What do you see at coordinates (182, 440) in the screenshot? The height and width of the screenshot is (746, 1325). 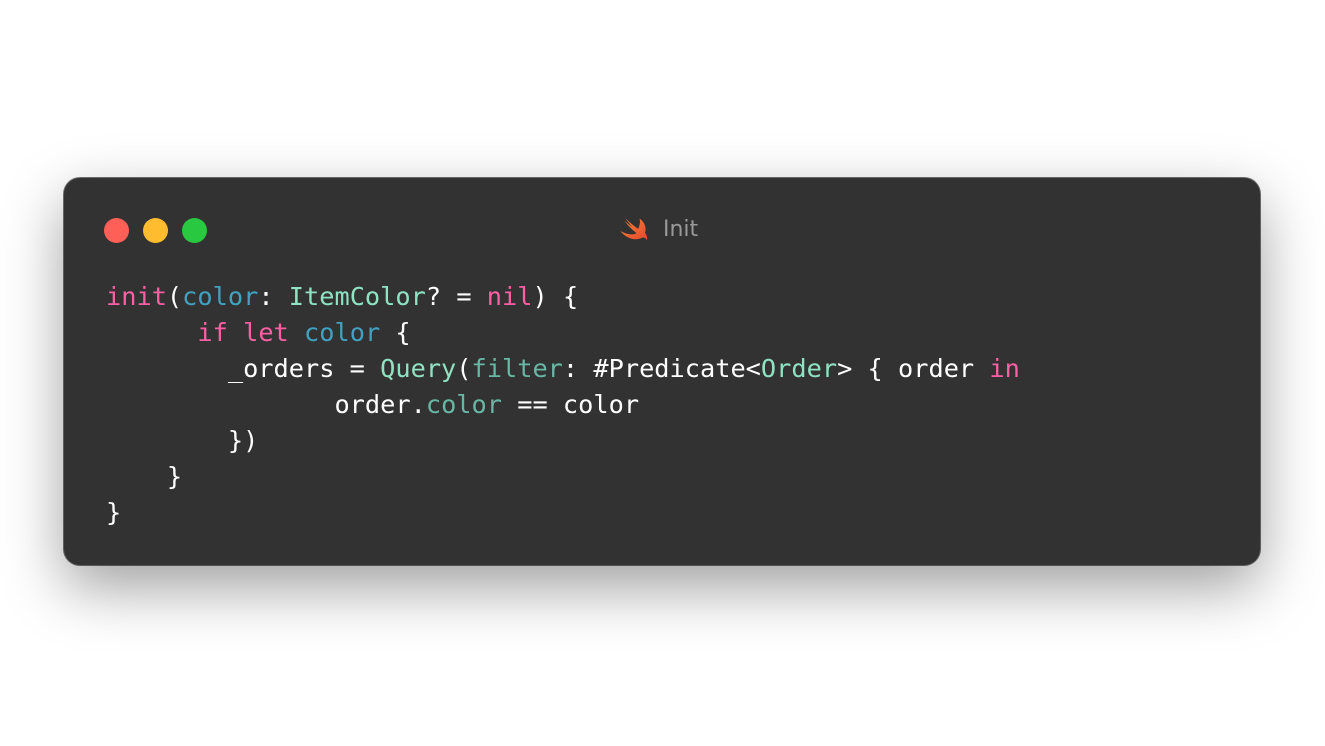 I see `text-token: })` at bounding box center [182, 440].